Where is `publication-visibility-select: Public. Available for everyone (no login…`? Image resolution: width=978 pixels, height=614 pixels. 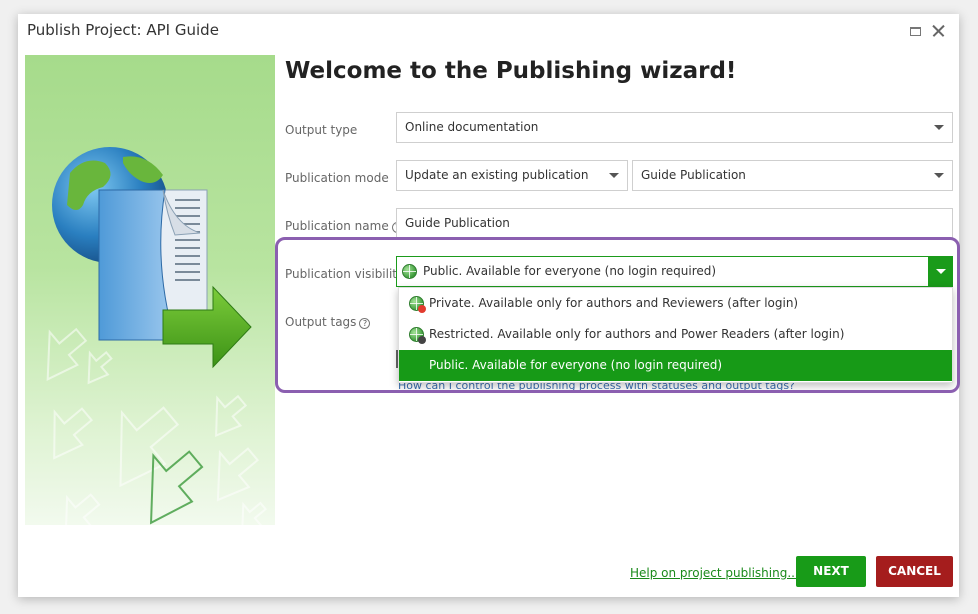
publication-visibility-select: Public. Available for everyone (no login… is located at coordinates (674, 271).